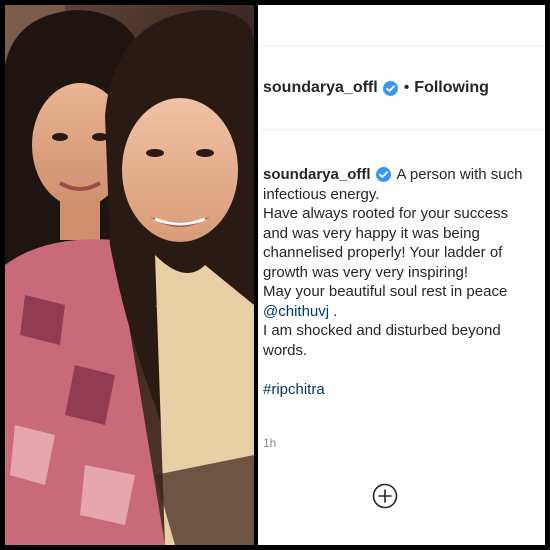 This screenshot has width=550, height=550. I want to click on caption-gap, so click(404, 370).